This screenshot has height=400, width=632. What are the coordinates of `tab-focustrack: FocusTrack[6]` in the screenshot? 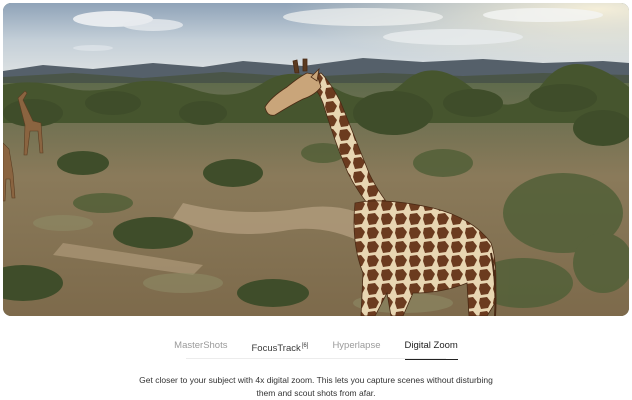 It's located at (279, 349).